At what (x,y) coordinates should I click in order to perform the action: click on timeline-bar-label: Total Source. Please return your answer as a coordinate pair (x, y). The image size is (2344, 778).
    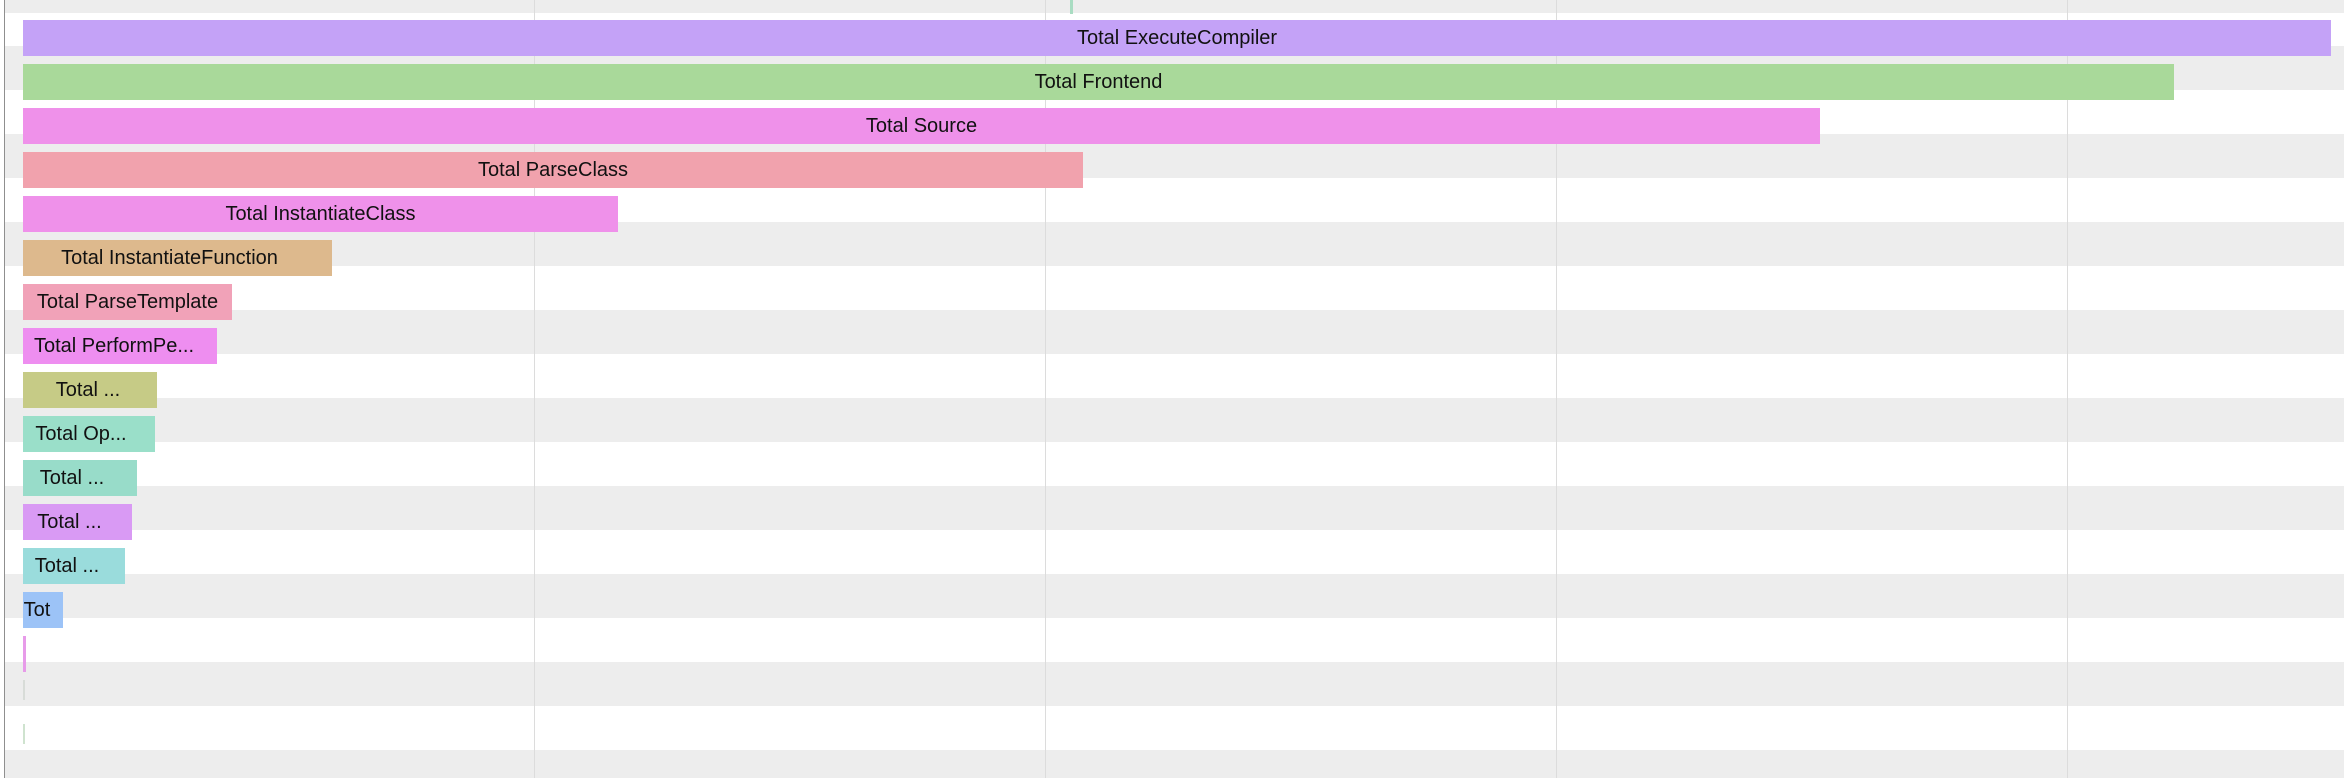
    Looking at the image, I should click on (921, 126).